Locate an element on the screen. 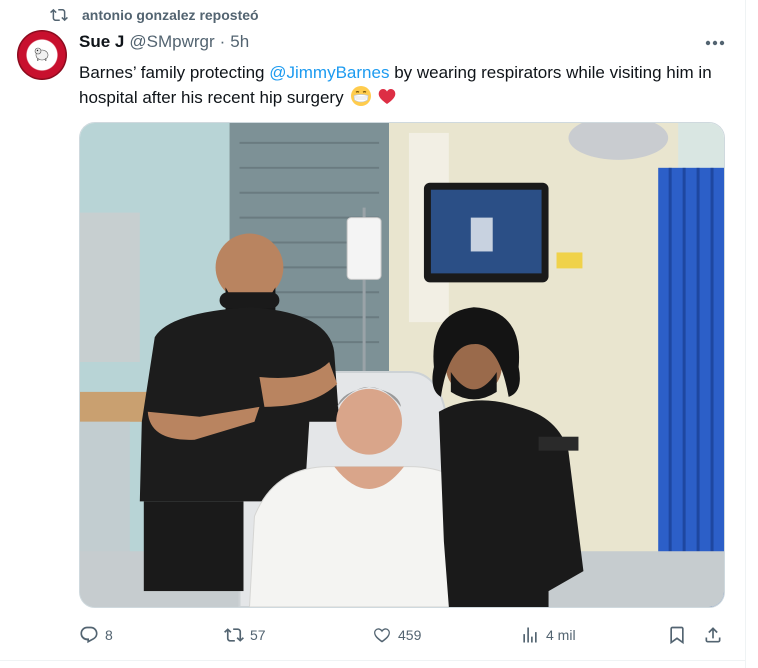 The height and width of the screenshot is (668, 758). repost-context: antonio gonzalez reposteó is located at coordinates (153, 15).